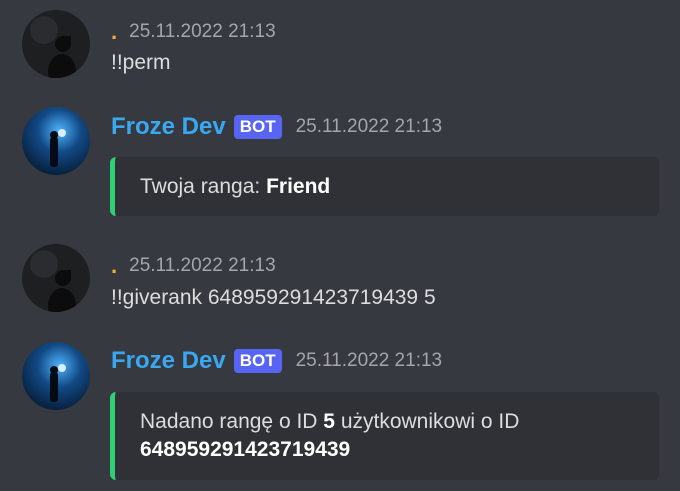  I want to click on rank-value: Friend, so click(298, 186).